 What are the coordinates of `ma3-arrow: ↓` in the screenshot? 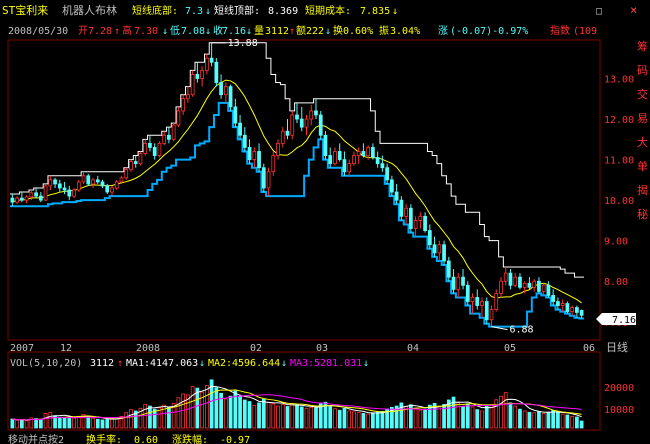 It's located at (366, 363).